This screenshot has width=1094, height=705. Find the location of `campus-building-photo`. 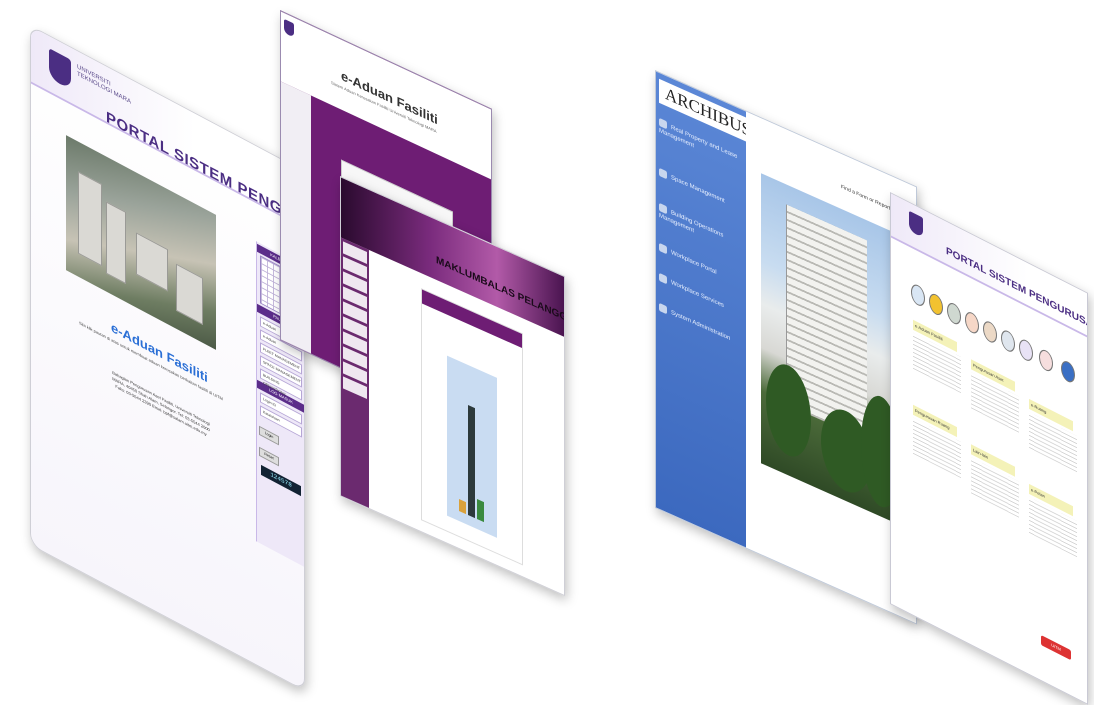

campus-building-photo is located at coordinates (831, 349).